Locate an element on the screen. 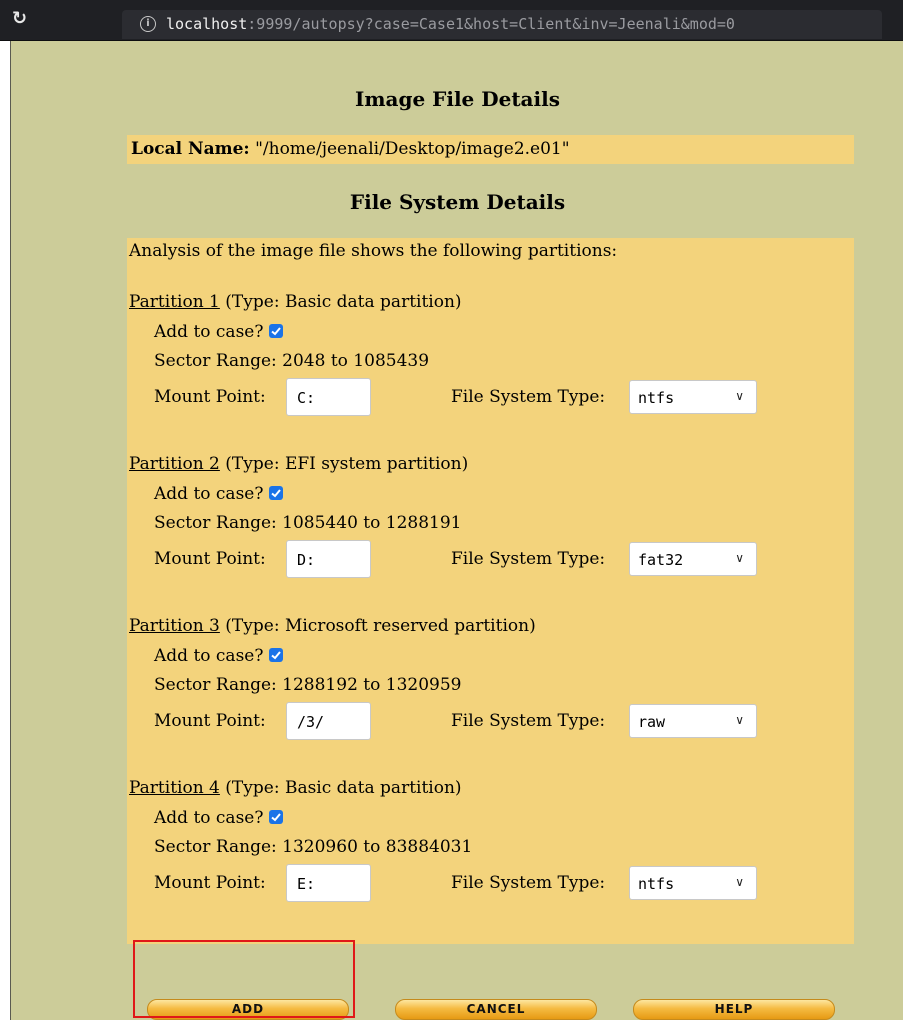  partition-link: Partition 2 is located at coordinates (174, 464).